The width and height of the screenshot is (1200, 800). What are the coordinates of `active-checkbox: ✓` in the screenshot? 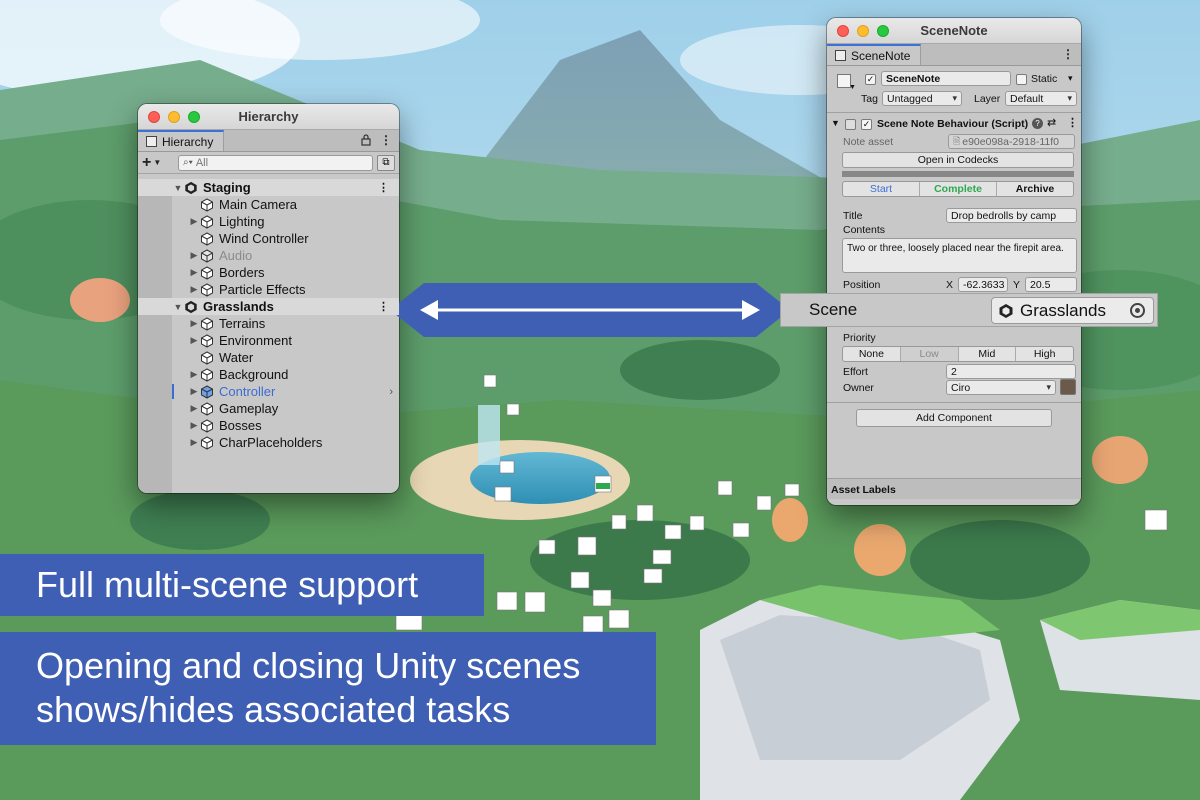 It's located at (870, 79).